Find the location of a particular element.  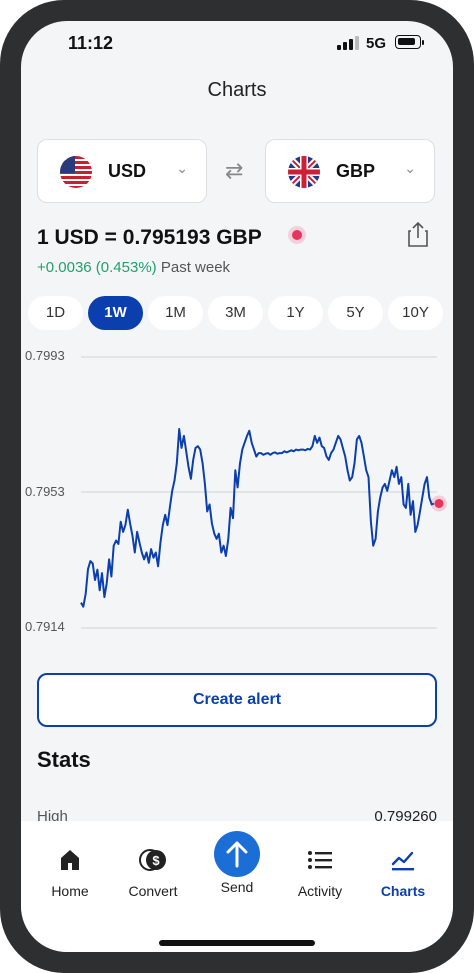

uk-flag-icon is located at coordinates (304, 172).